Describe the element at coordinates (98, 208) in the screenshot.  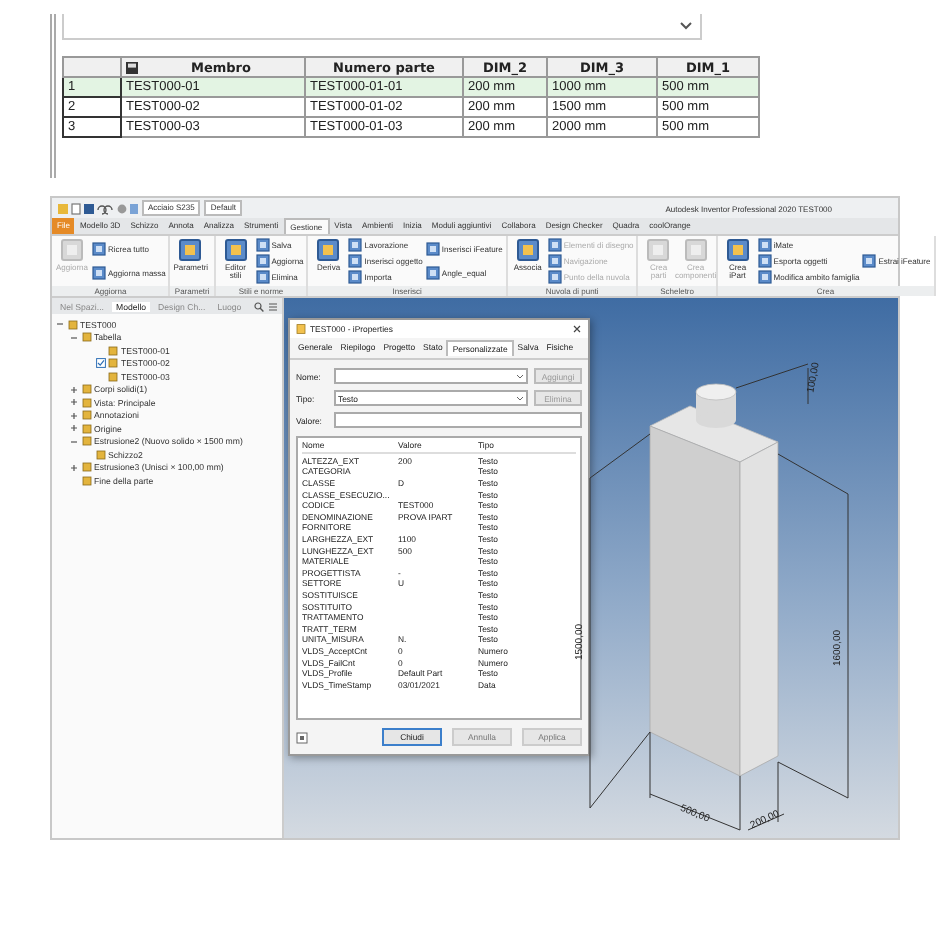
I see `quick-access-icons-drawing` at that location.